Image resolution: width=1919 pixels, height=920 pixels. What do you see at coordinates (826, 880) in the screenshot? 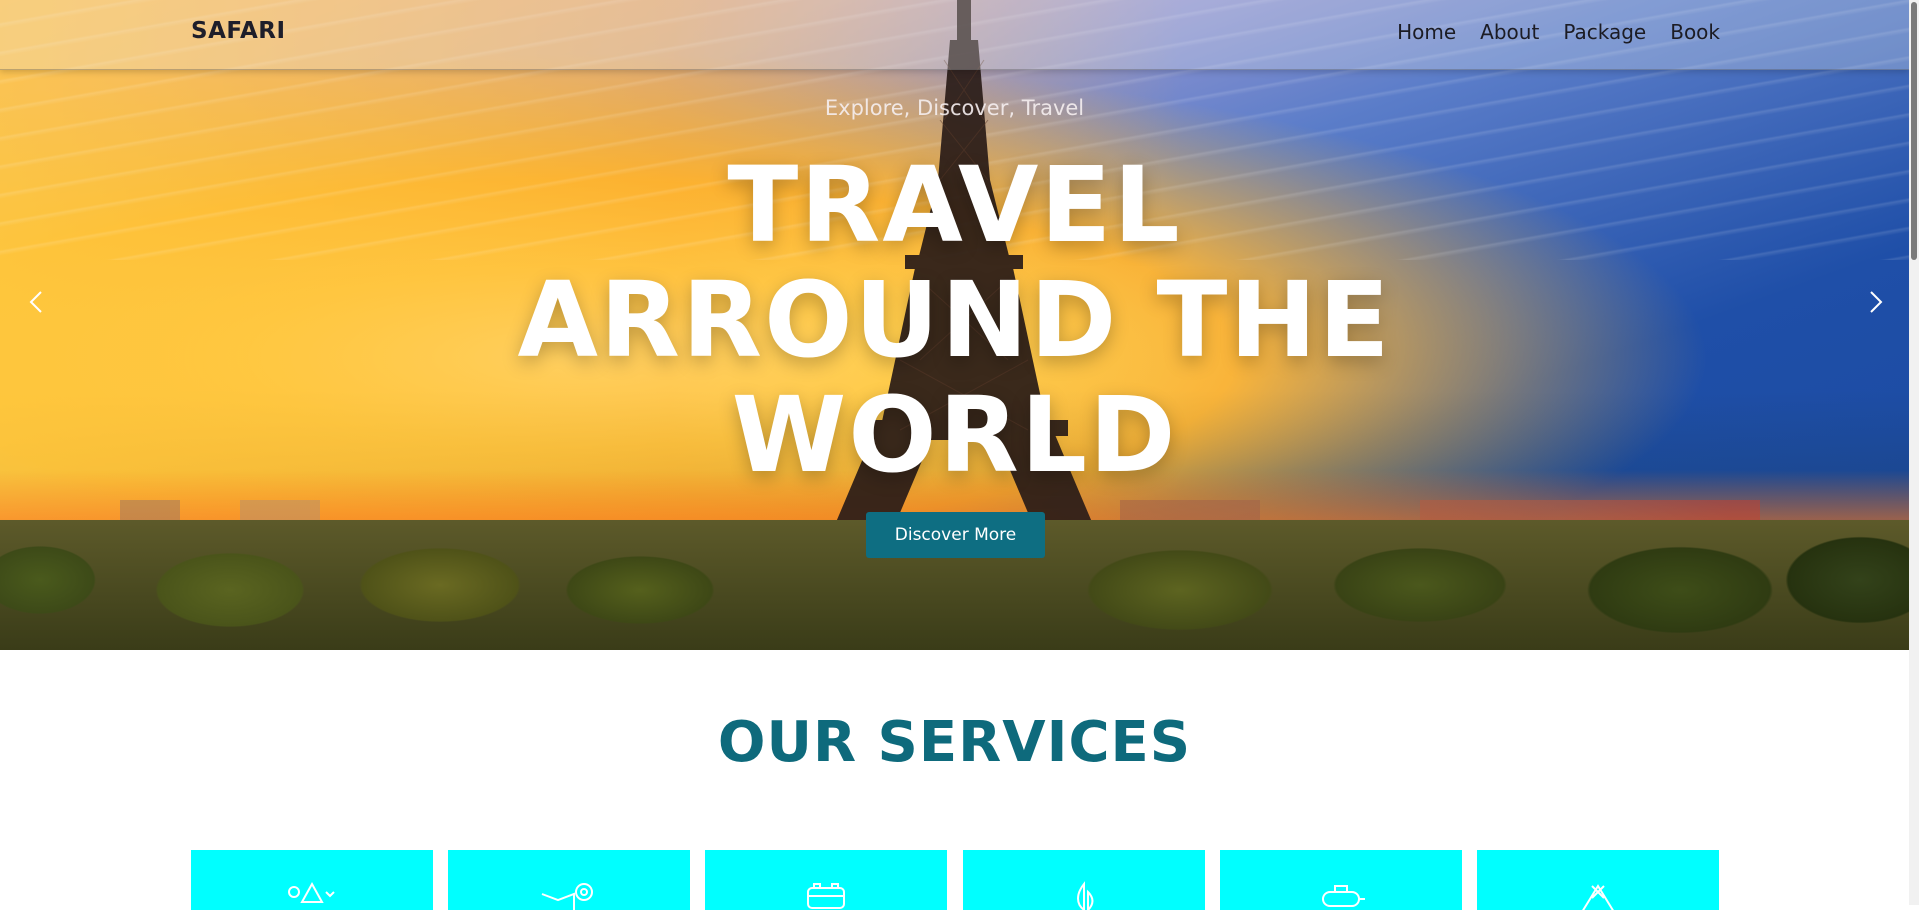
I see `service-card-bus` at bounding box center [826, 880].